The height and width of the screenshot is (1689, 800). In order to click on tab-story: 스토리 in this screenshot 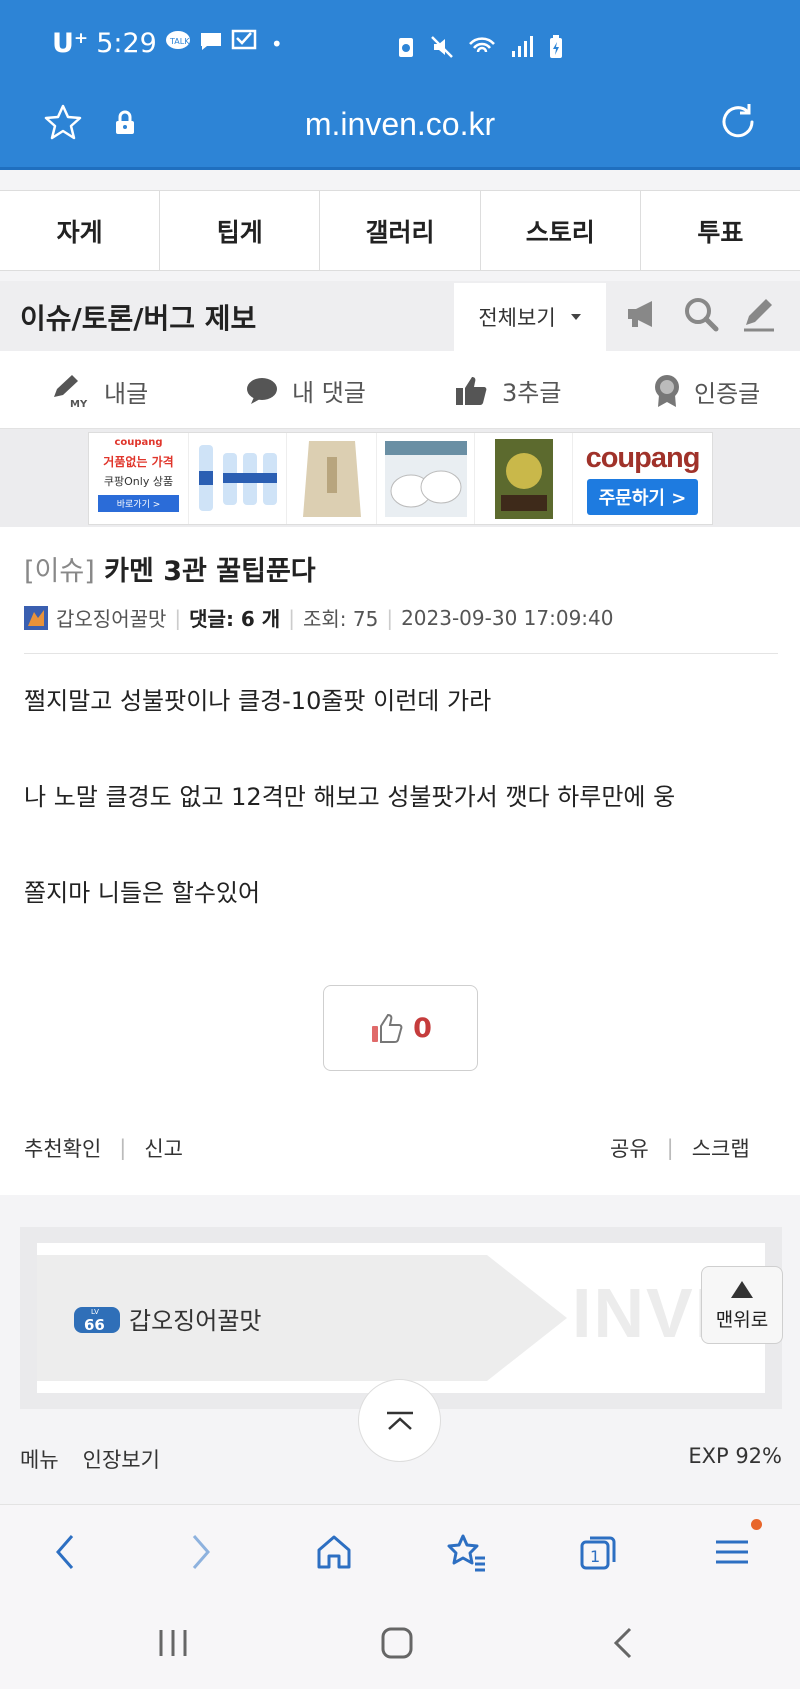, I will do `click(561, 230)`.